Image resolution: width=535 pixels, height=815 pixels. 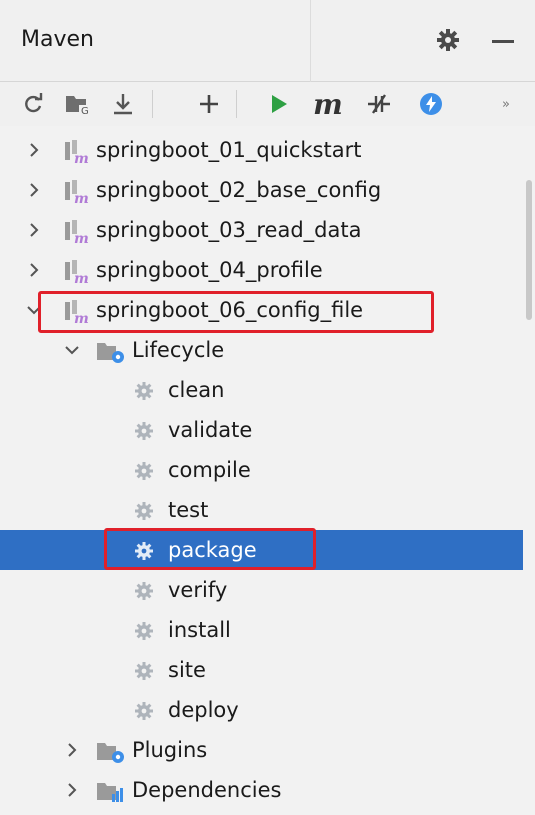 What do you see at coordinates (267, 41) in the screenshot?
I see `tool-window-header: Maven` at bounding box center [267, 41].